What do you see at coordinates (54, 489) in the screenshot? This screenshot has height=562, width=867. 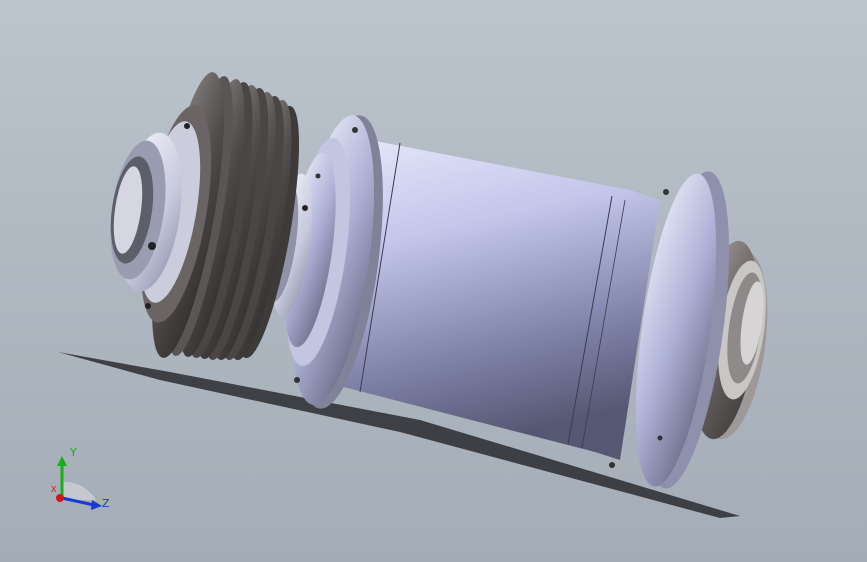 I see `x-axis-label: X` at bounding box center [54, 489].